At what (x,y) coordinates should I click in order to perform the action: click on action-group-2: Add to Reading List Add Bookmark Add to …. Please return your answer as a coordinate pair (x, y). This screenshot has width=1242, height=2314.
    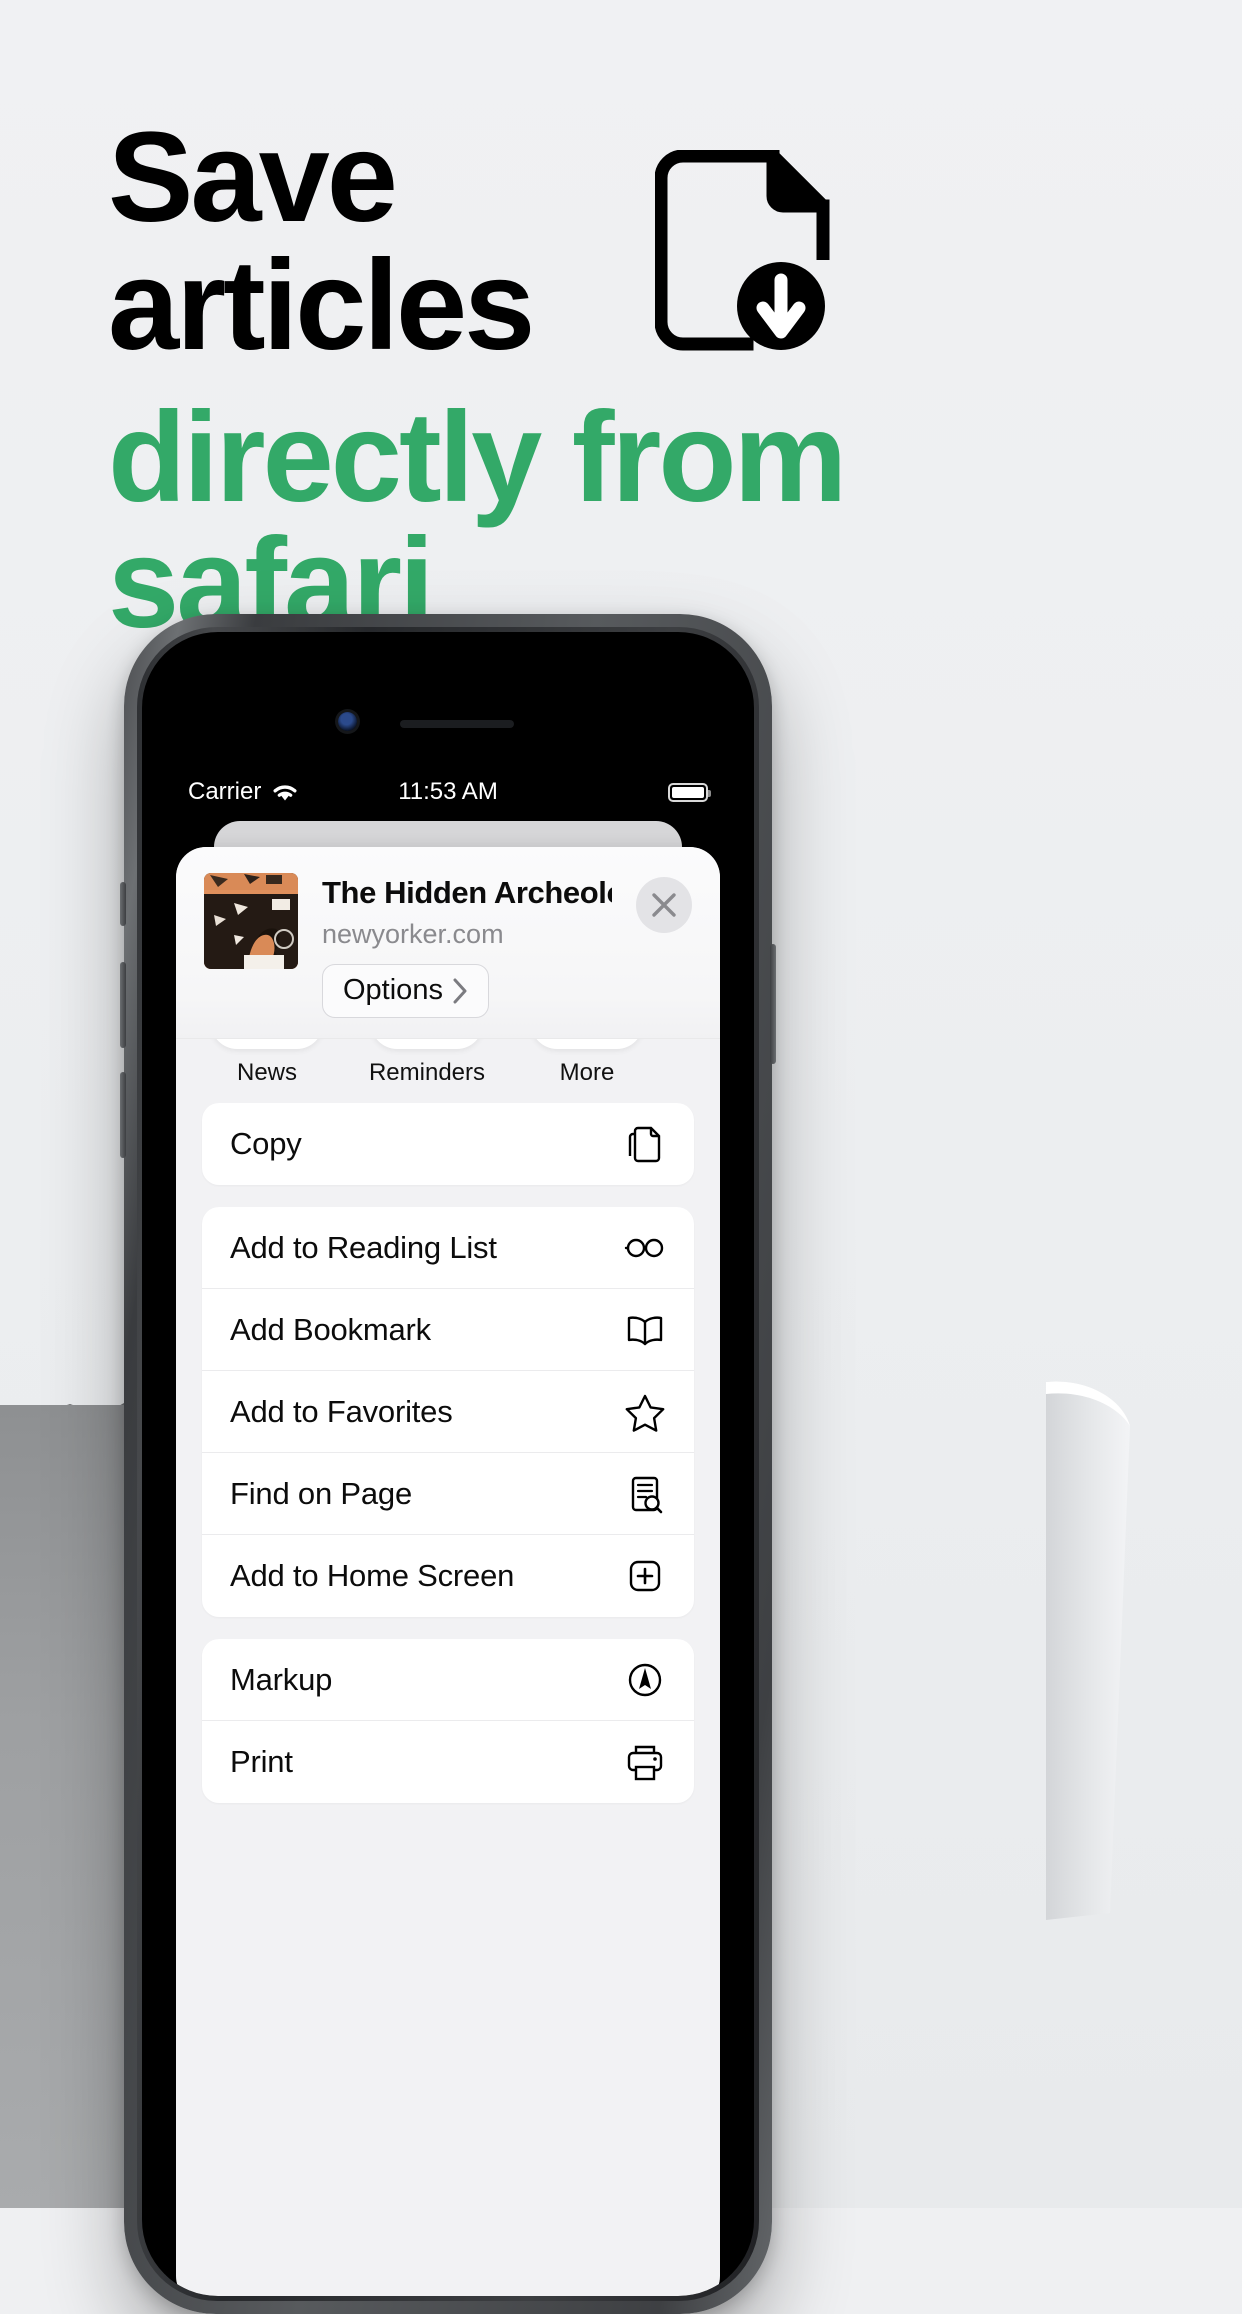
    Looking at the image, I should click on (448, 1412).